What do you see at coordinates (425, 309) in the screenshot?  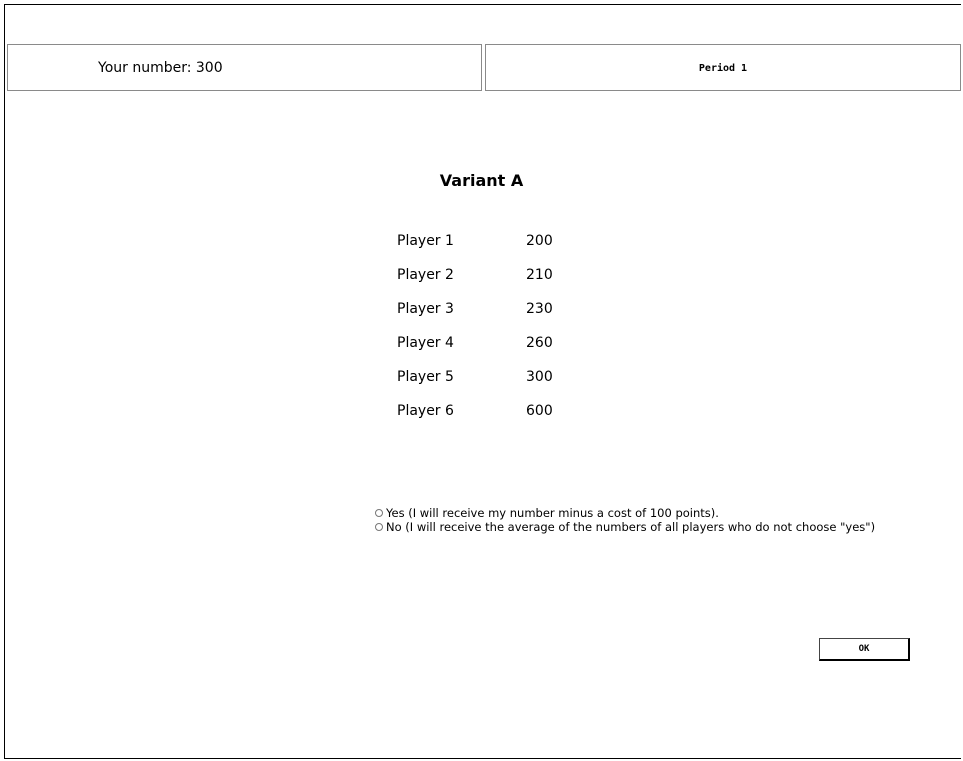 I see `player-name: Player 3` at bounding box center [425, 309].